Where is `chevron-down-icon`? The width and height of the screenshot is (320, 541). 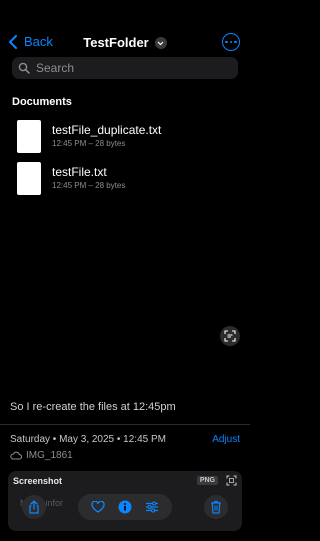
chevron-down-icon is located at coordinates (160, 43).